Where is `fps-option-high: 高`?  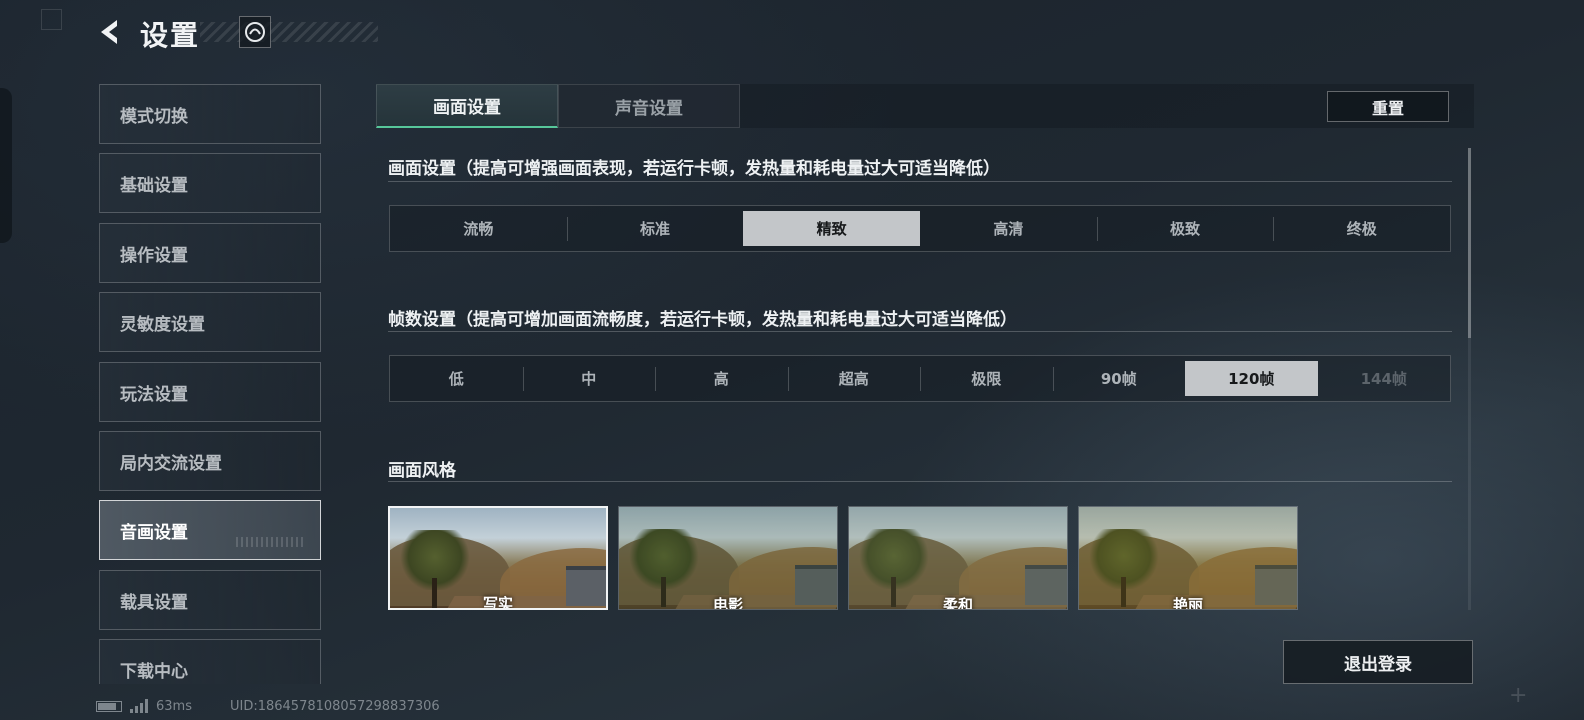 fps-option-high: 高 is located at coordinates (721, 378).